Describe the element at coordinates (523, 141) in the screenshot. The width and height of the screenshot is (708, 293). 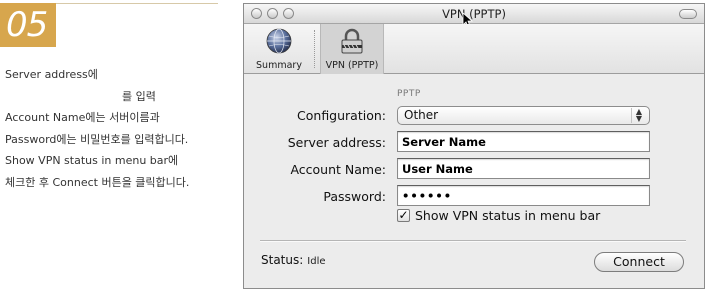
I see `server-address-field` at that location.